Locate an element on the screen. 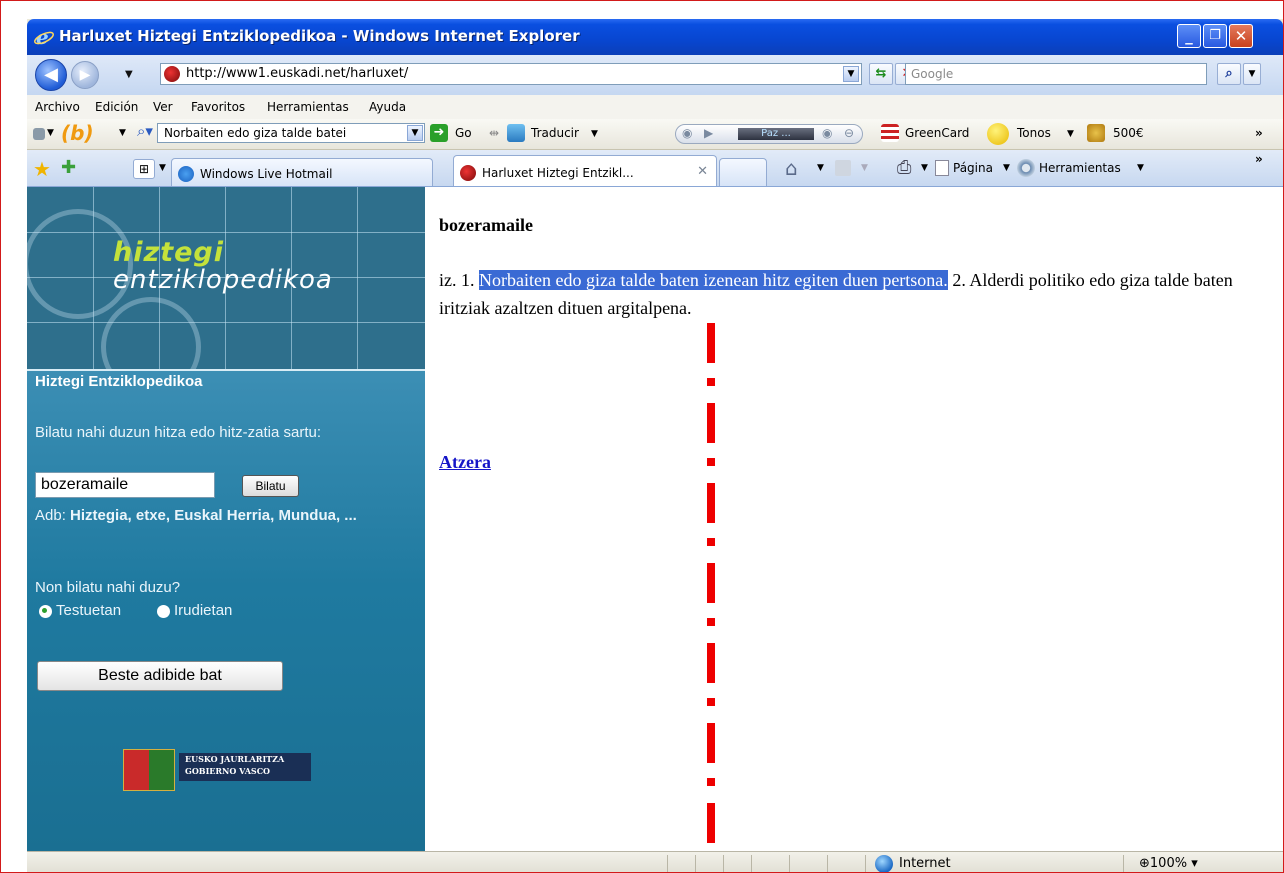 The height and width of the screenshot is (873, 1284). magnifier-icon: ⌕▾ is located at coordinates (145, 131).